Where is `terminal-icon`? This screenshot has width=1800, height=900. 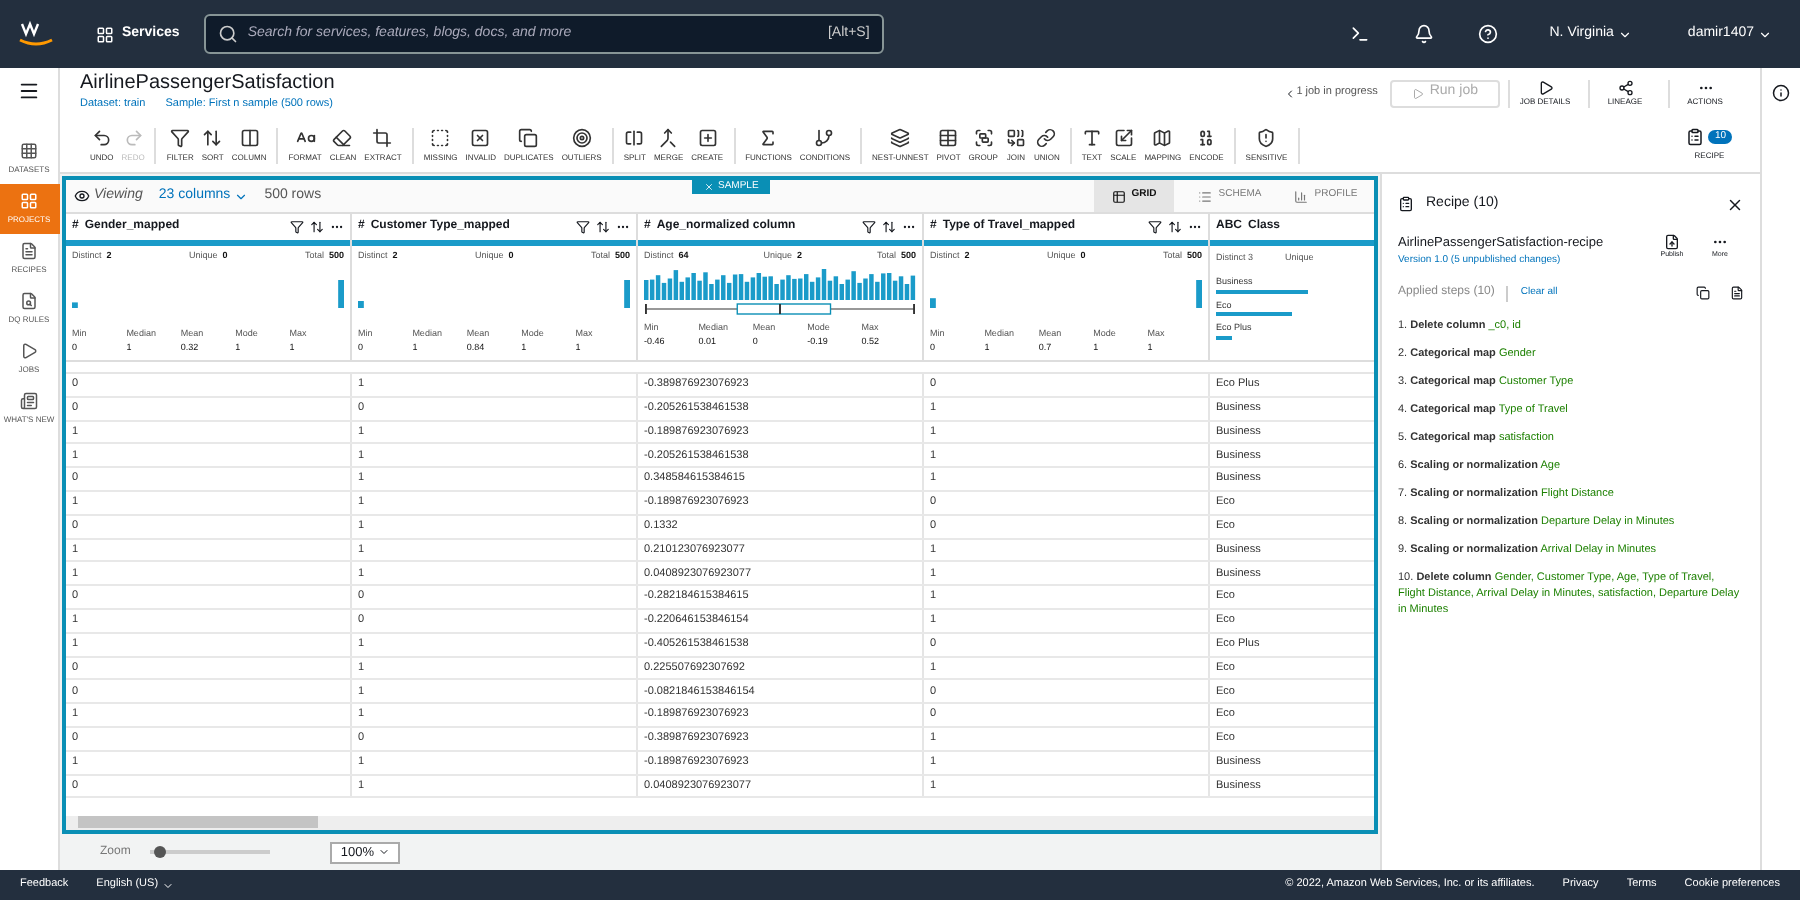
terminal-icon is located at coordinates (1359, 34).